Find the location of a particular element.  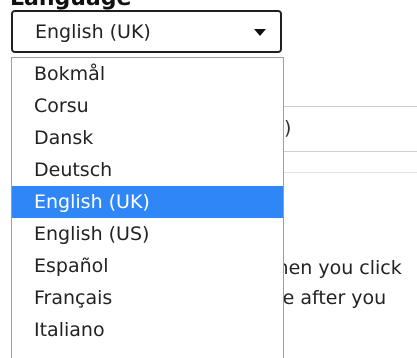

language-option-espanol: Español is located at coordinates (147, 266).